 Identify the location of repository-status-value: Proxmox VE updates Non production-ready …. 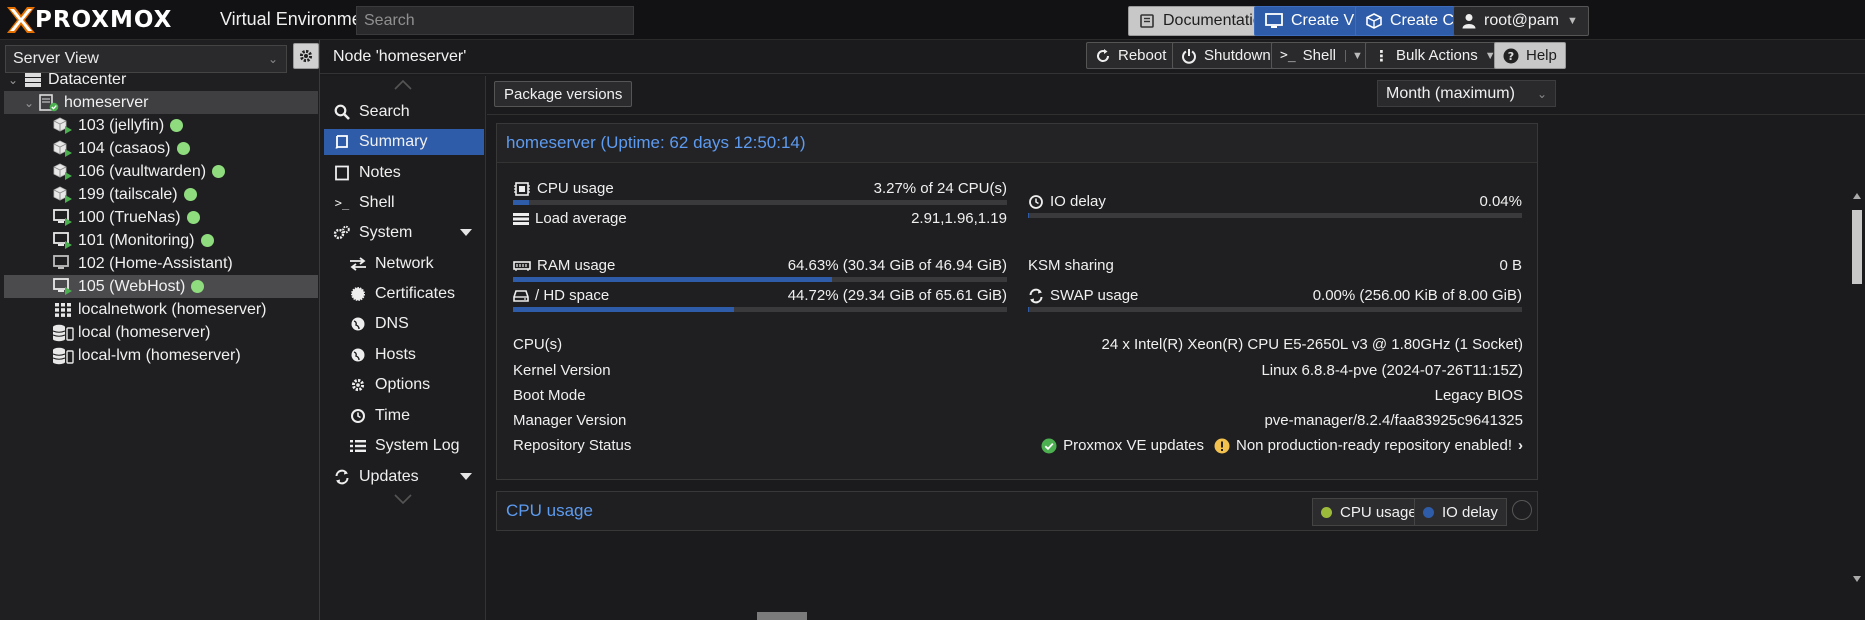
(1282, 445).